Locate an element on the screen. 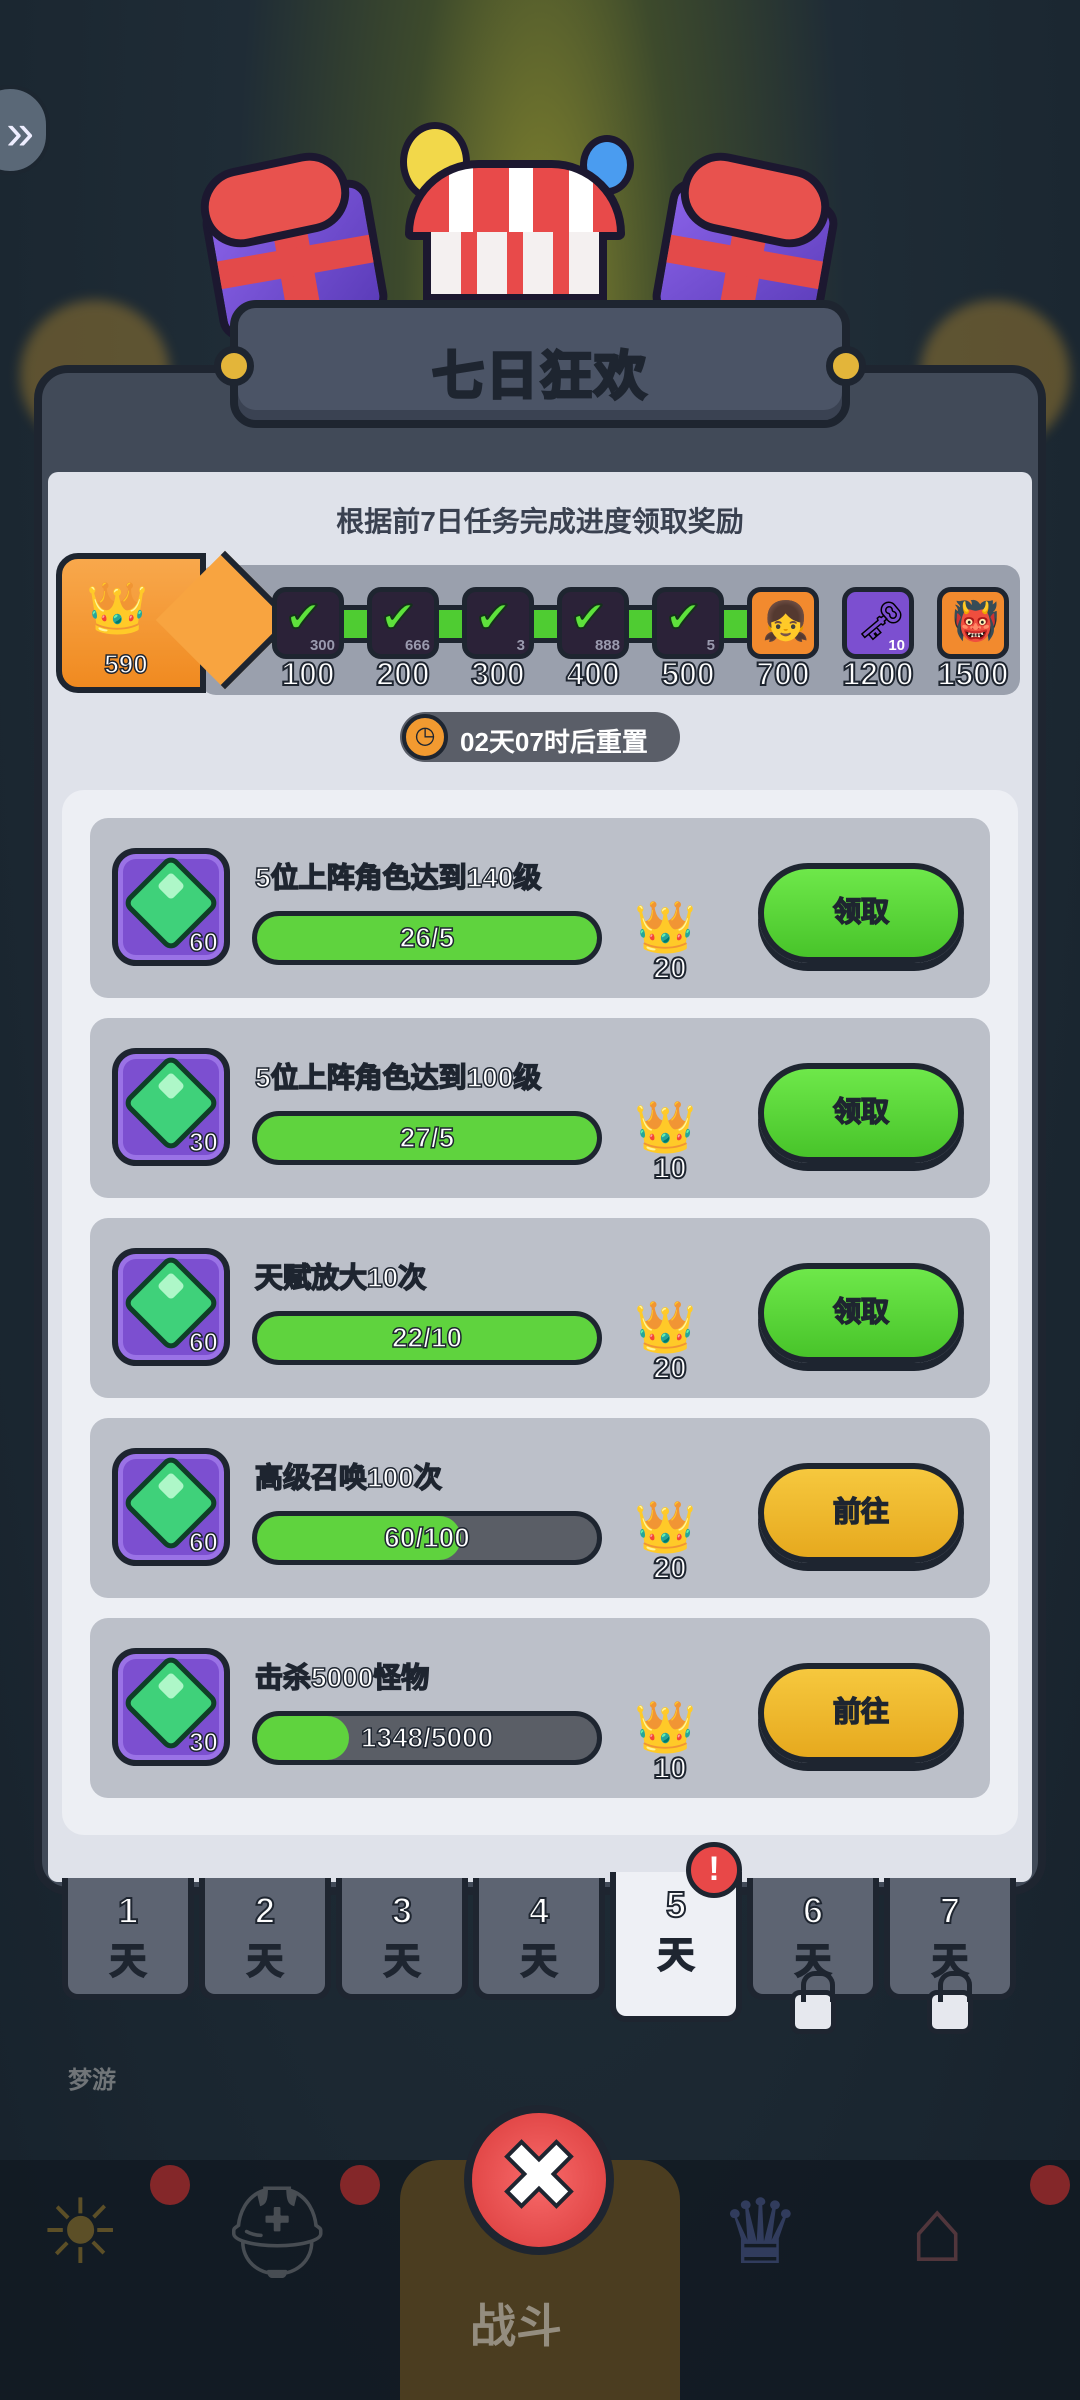 The width and height of the screenshot is (1080, 2400). points-badge: 👑 590 is located at coordinates (175, 621).